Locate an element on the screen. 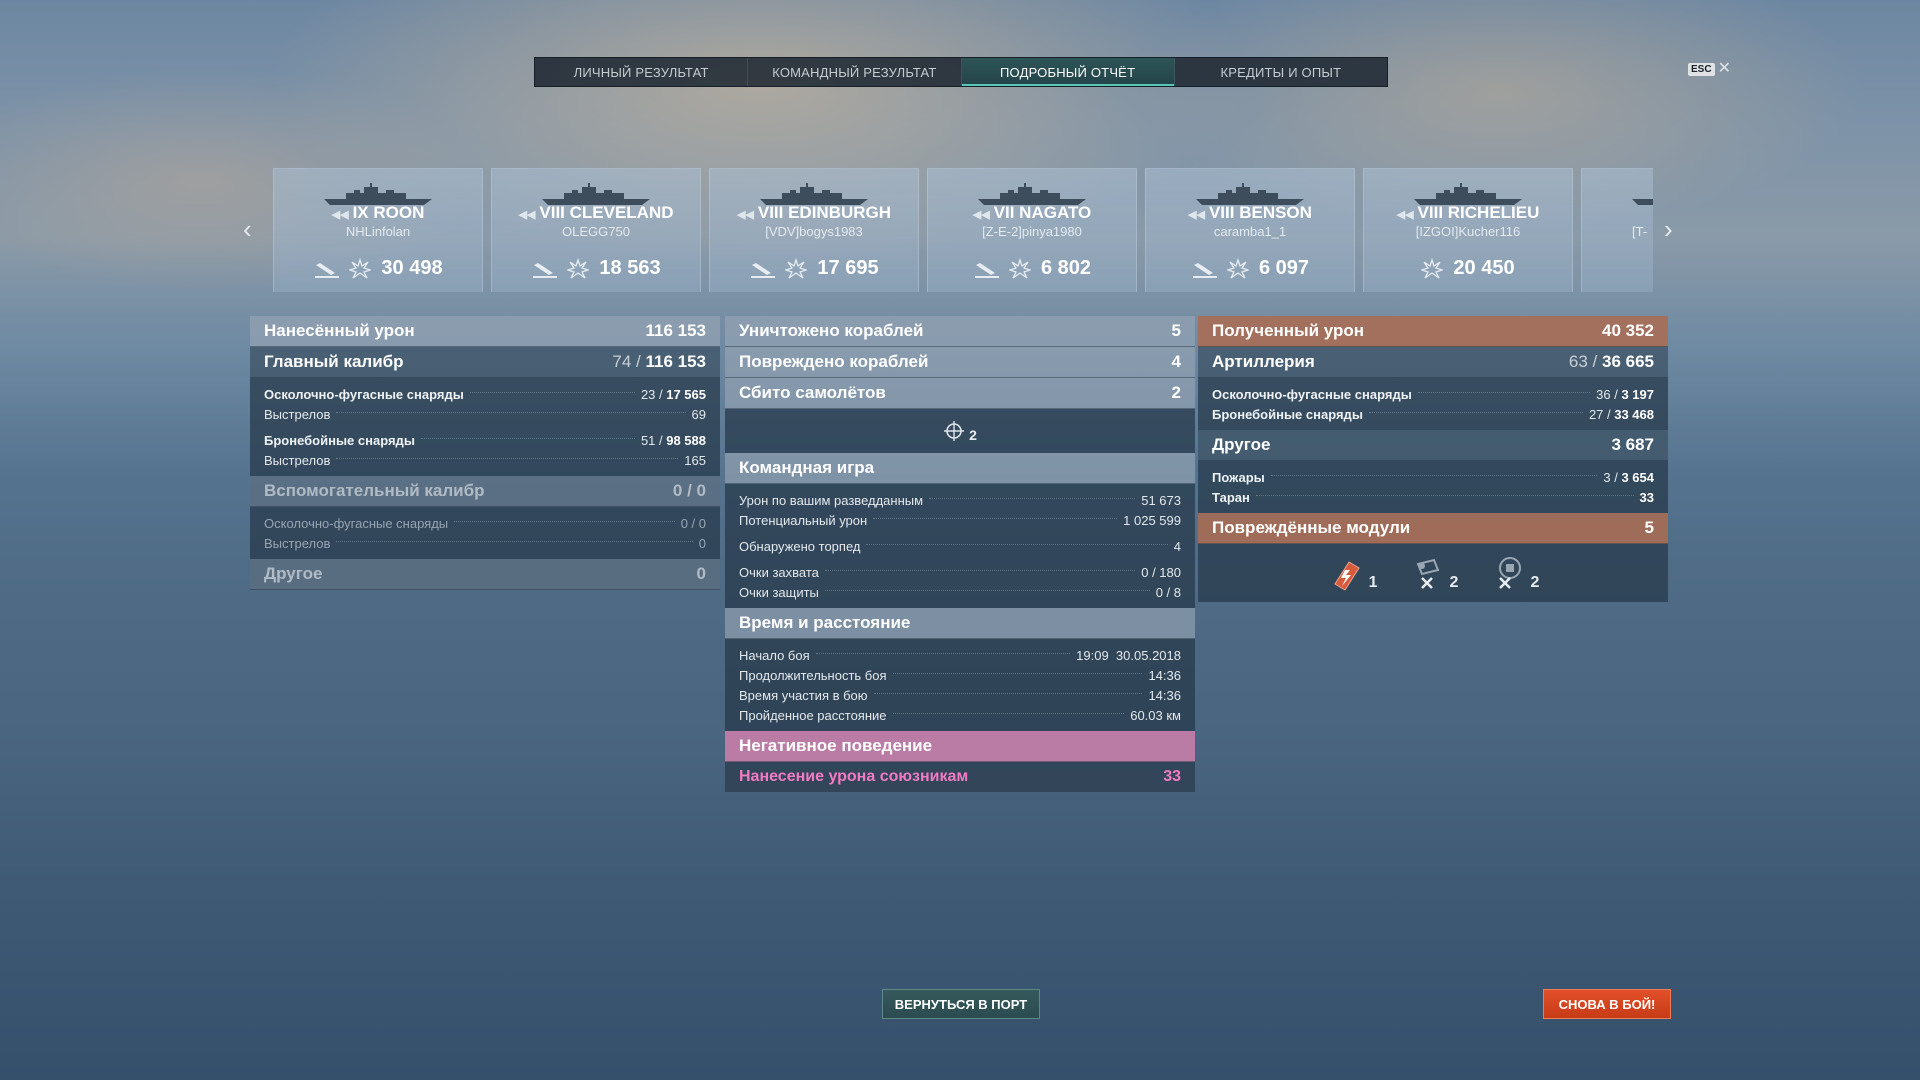 This screenshot has width=1920, height=1080. ap-shells-row: Бронебойные снаряды 51 / 98 588 is located at coordinates (485, 440).